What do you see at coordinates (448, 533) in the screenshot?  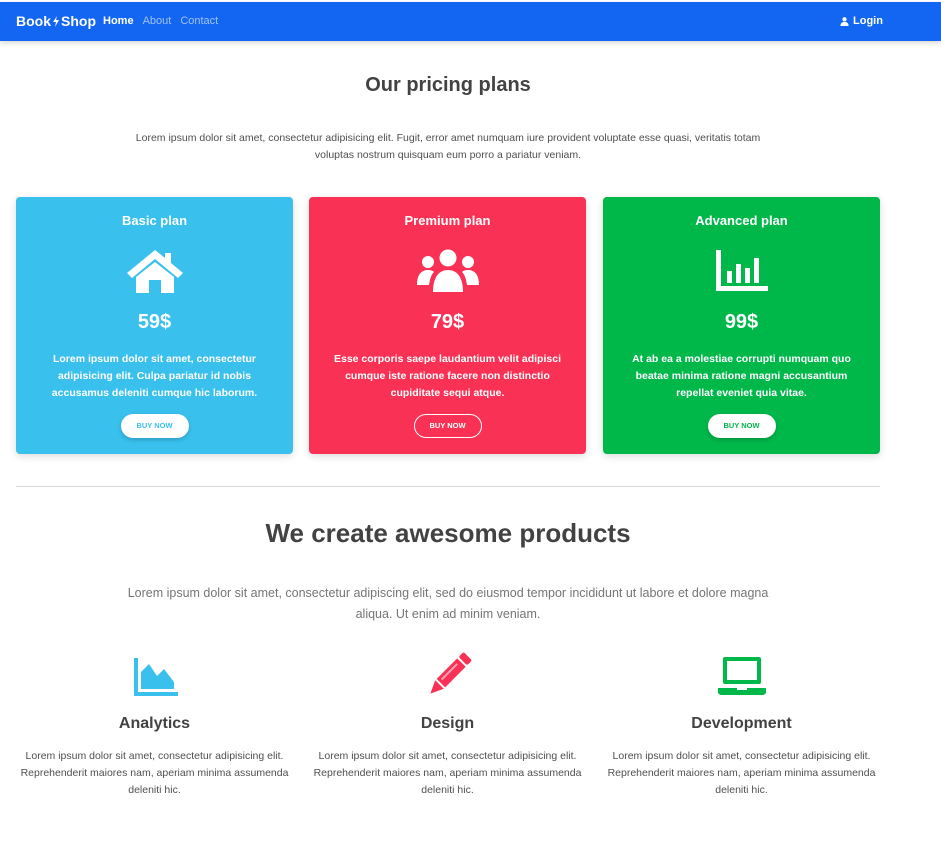 I see `products-title: We create awesome products` at bounding box center [448, 533].